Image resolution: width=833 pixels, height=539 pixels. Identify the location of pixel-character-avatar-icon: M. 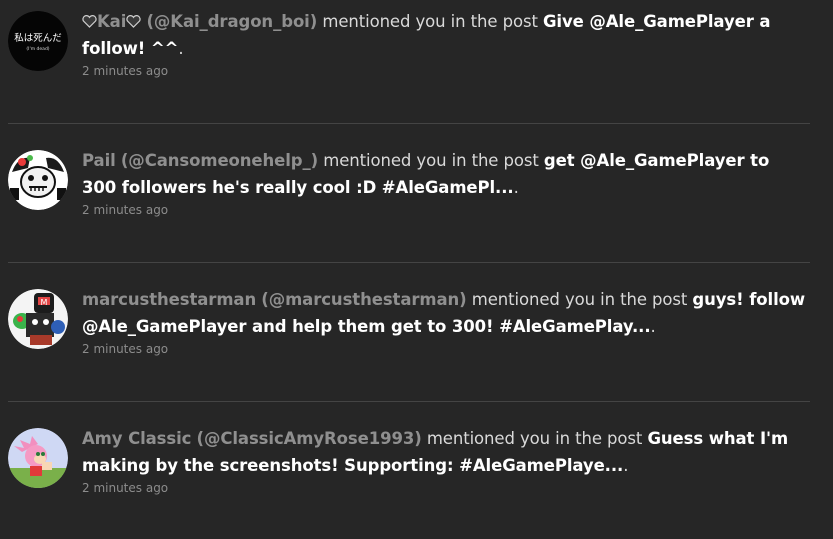
(38, 319).